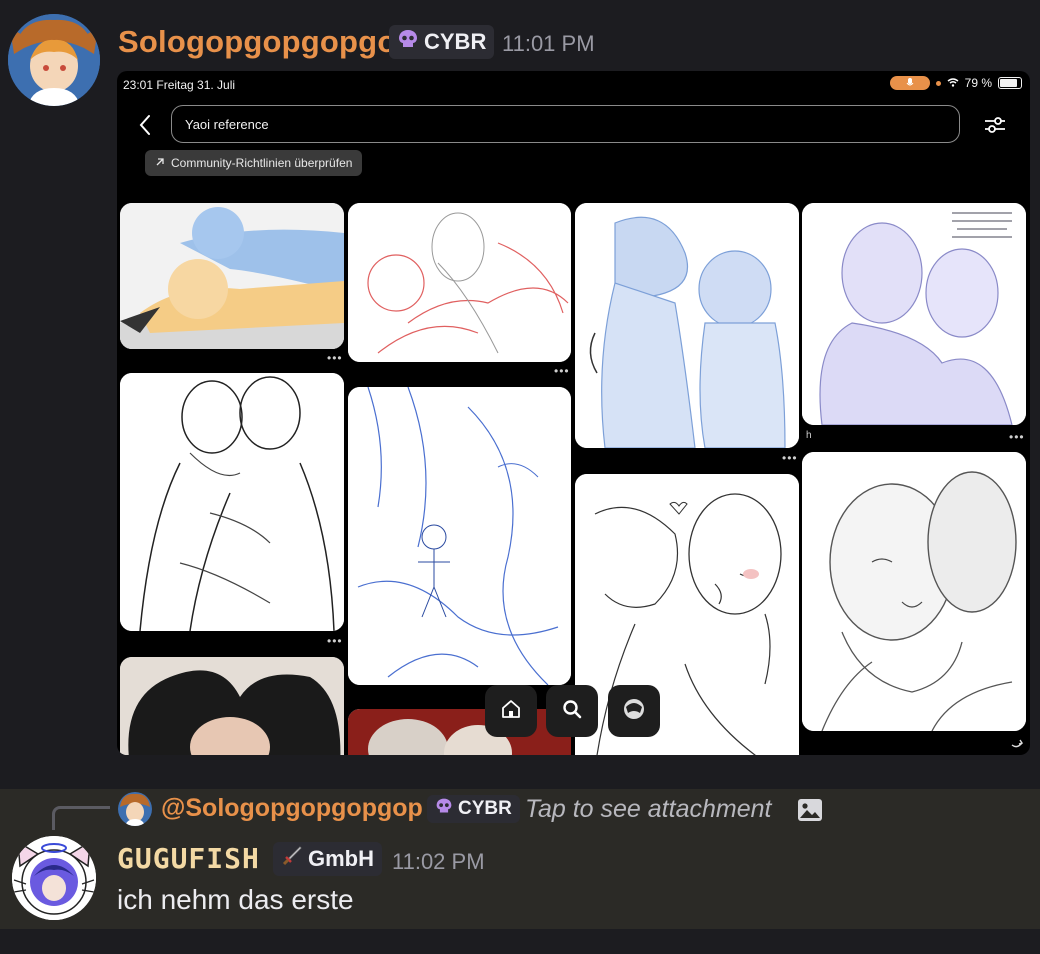 The height and width of the screenshot is (954, 1040). I want to click on search-query: Yaoi reference, so click(227, 124).